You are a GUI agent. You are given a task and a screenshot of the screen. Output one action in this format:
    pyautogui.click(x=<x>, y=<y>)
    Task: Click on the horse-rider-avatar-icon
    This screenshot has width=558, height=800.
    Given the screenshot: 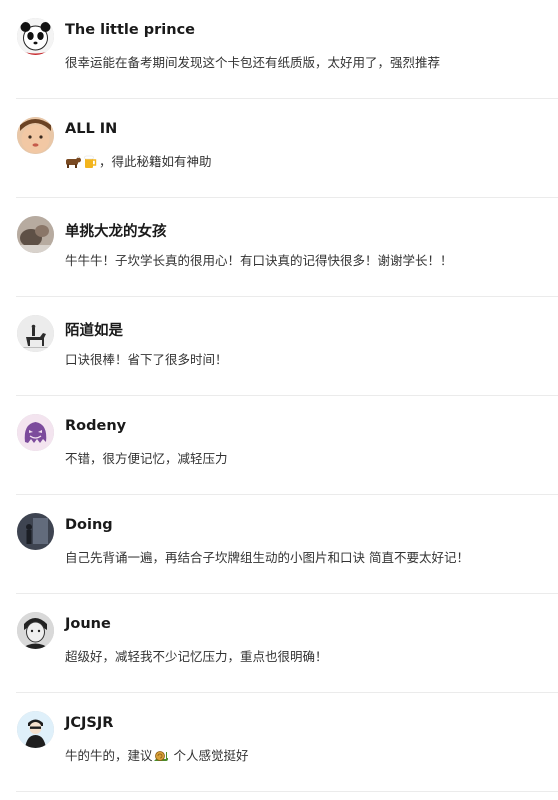 What is the action you would take?
    pyautogui.click(x=35, y=333)
    